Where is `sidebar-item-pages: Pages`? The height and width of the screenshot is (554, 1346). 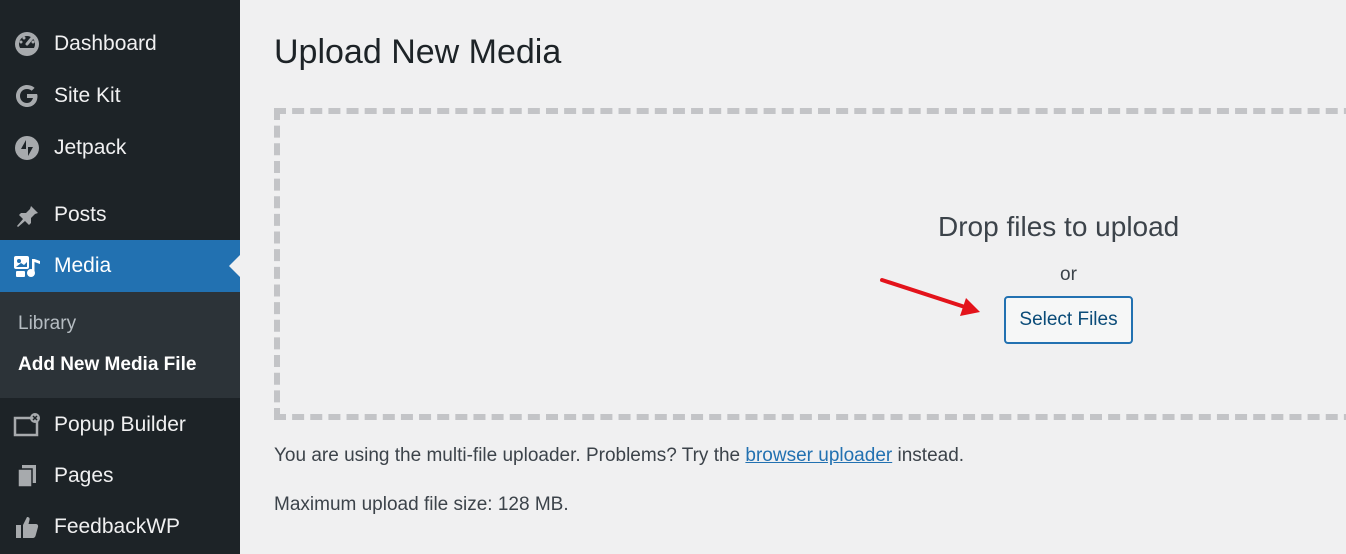 sidebar-item-pages: Pages is located at coordinates (120, 476).